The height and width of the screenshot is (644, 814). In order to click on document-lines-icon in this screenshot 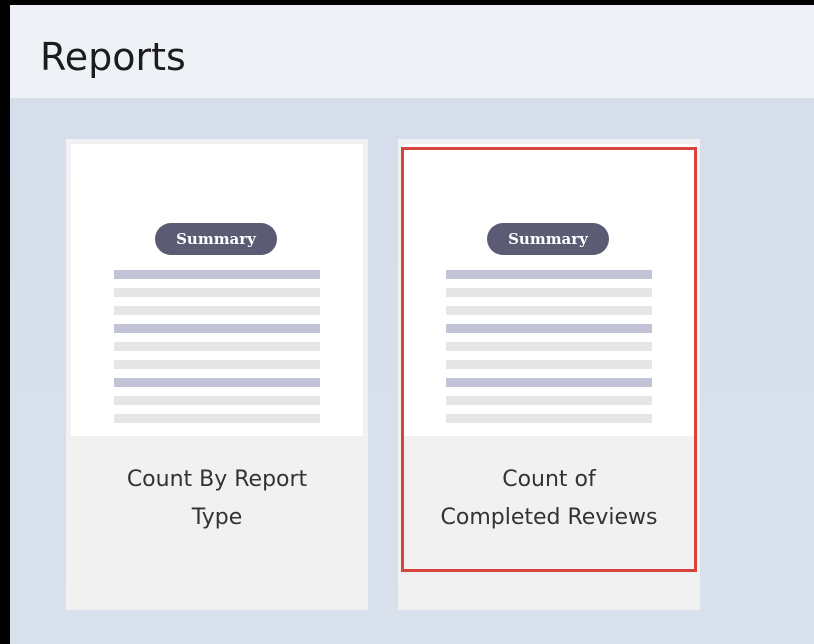, I will do `click(217, 351)`.